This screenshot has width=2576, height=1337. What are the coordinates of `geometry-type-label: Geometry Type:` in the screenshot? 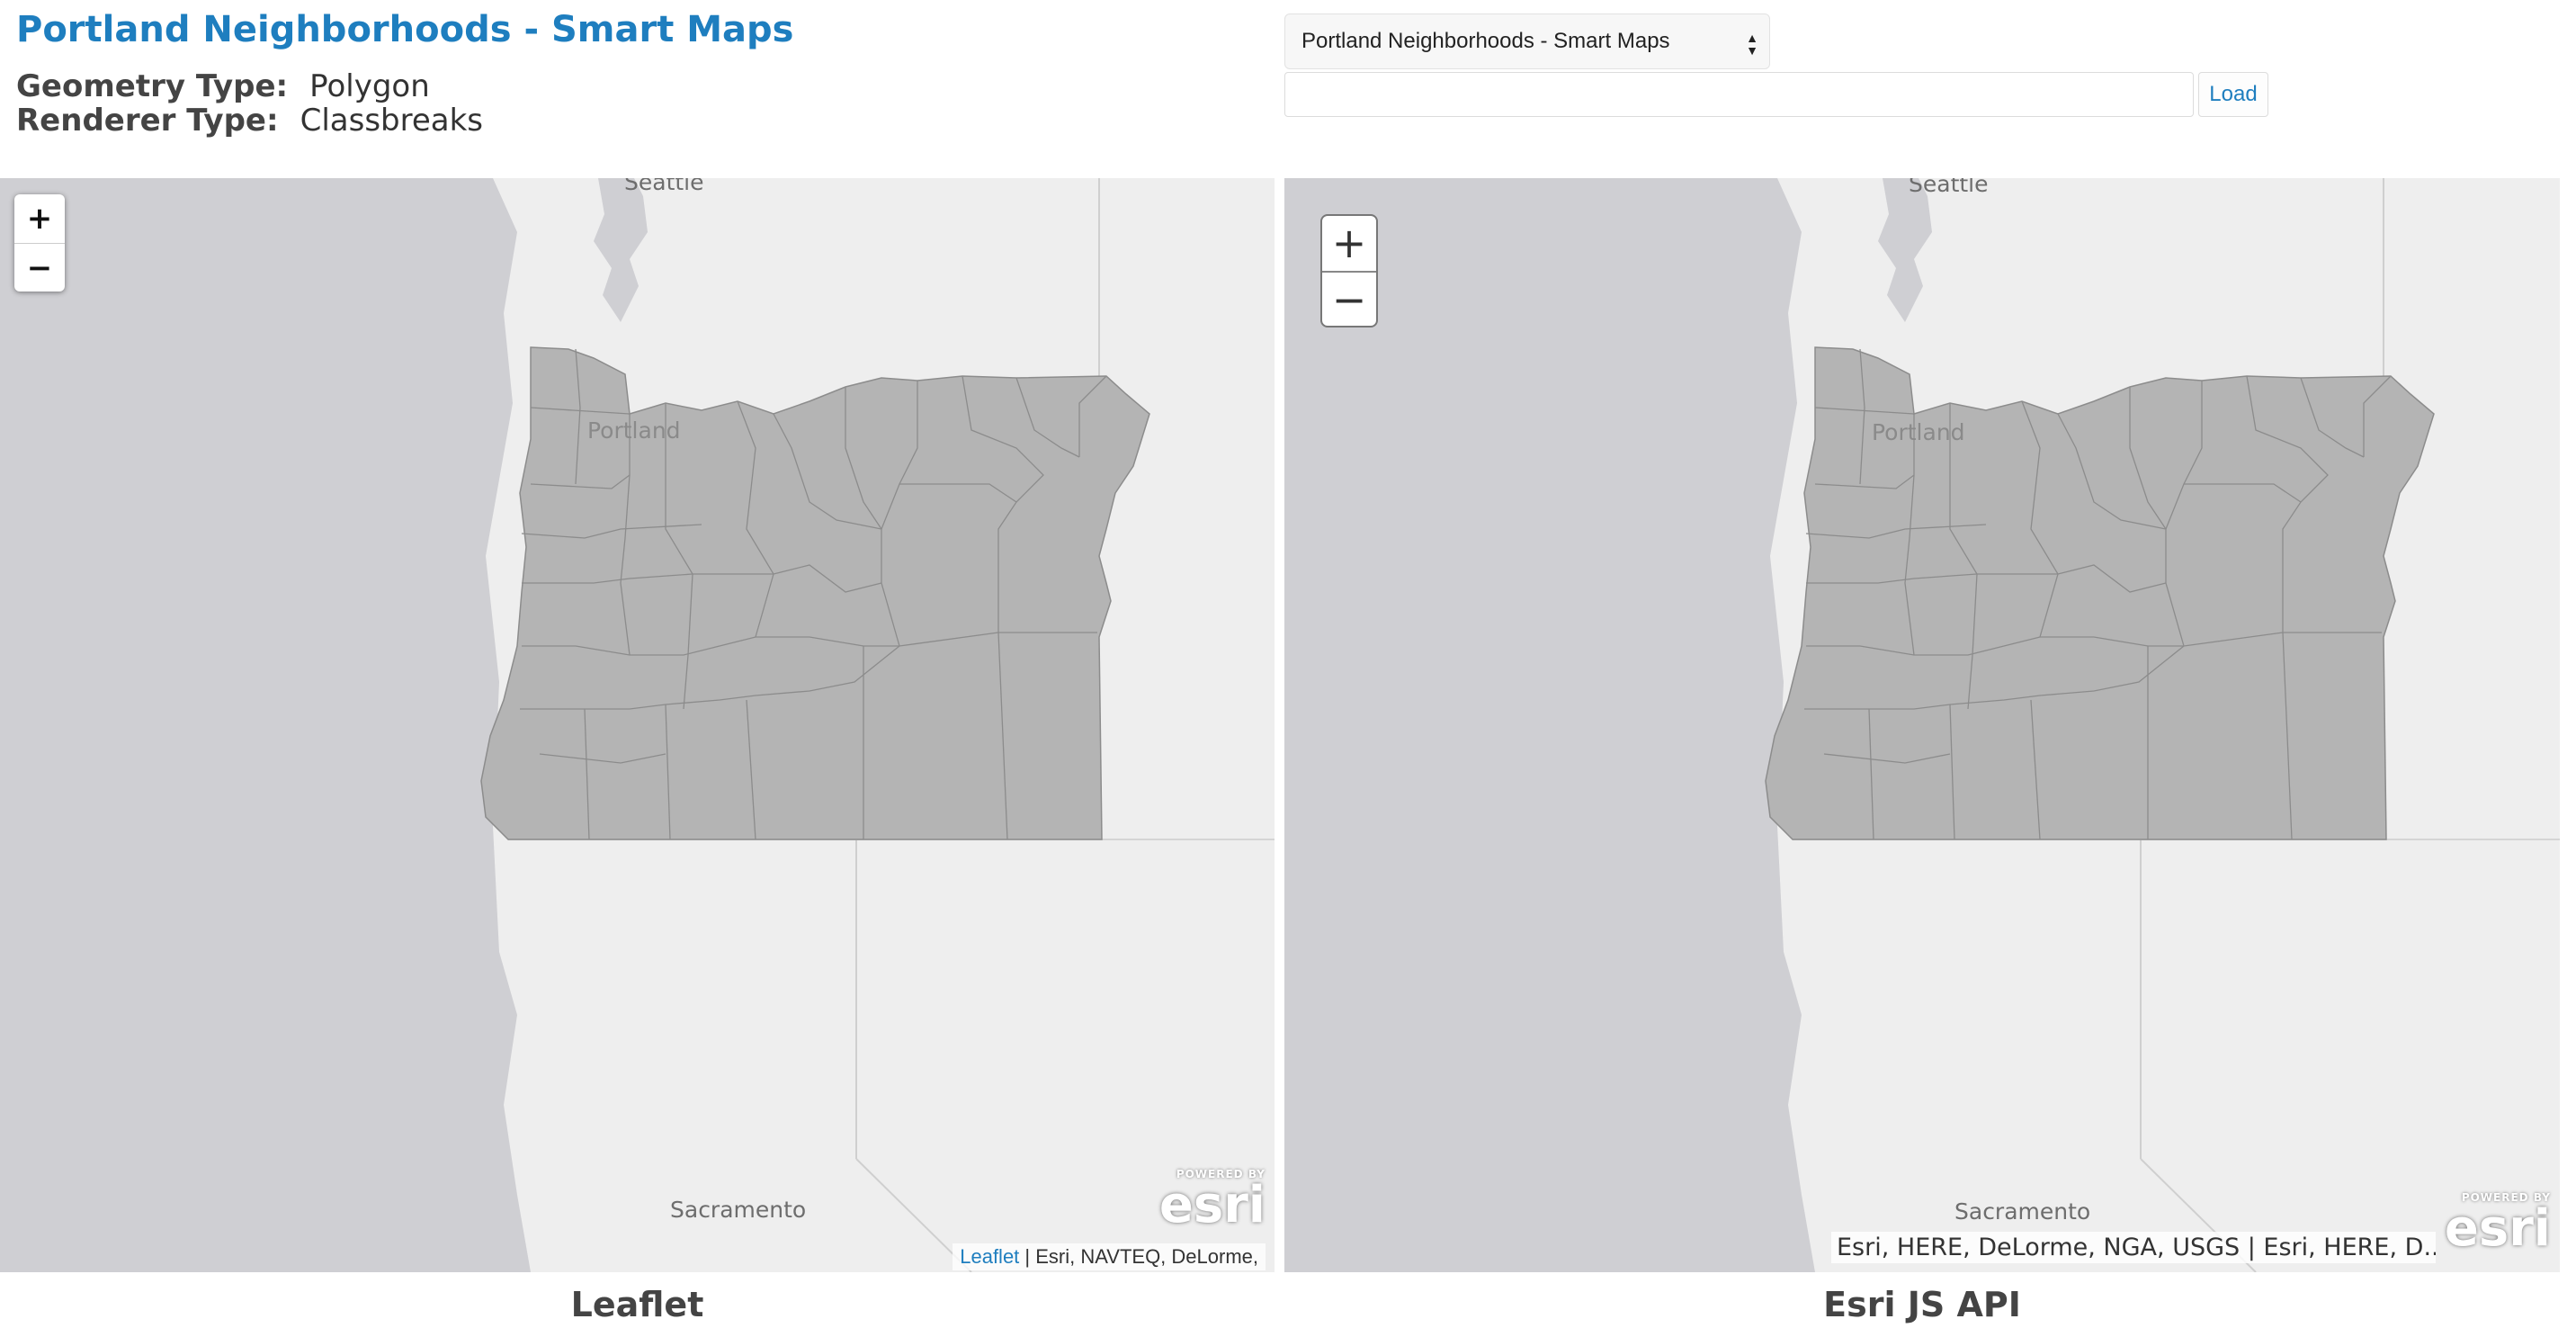 It's located at (152, 86).